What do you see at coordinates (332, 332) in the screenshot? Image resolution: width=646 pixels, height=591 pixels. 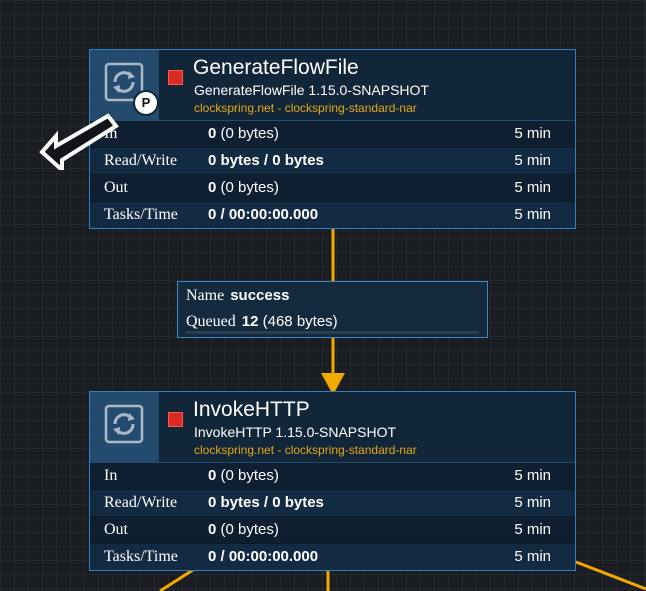 I see `queue-backpressure-bar` at bounding box center [332, 332].